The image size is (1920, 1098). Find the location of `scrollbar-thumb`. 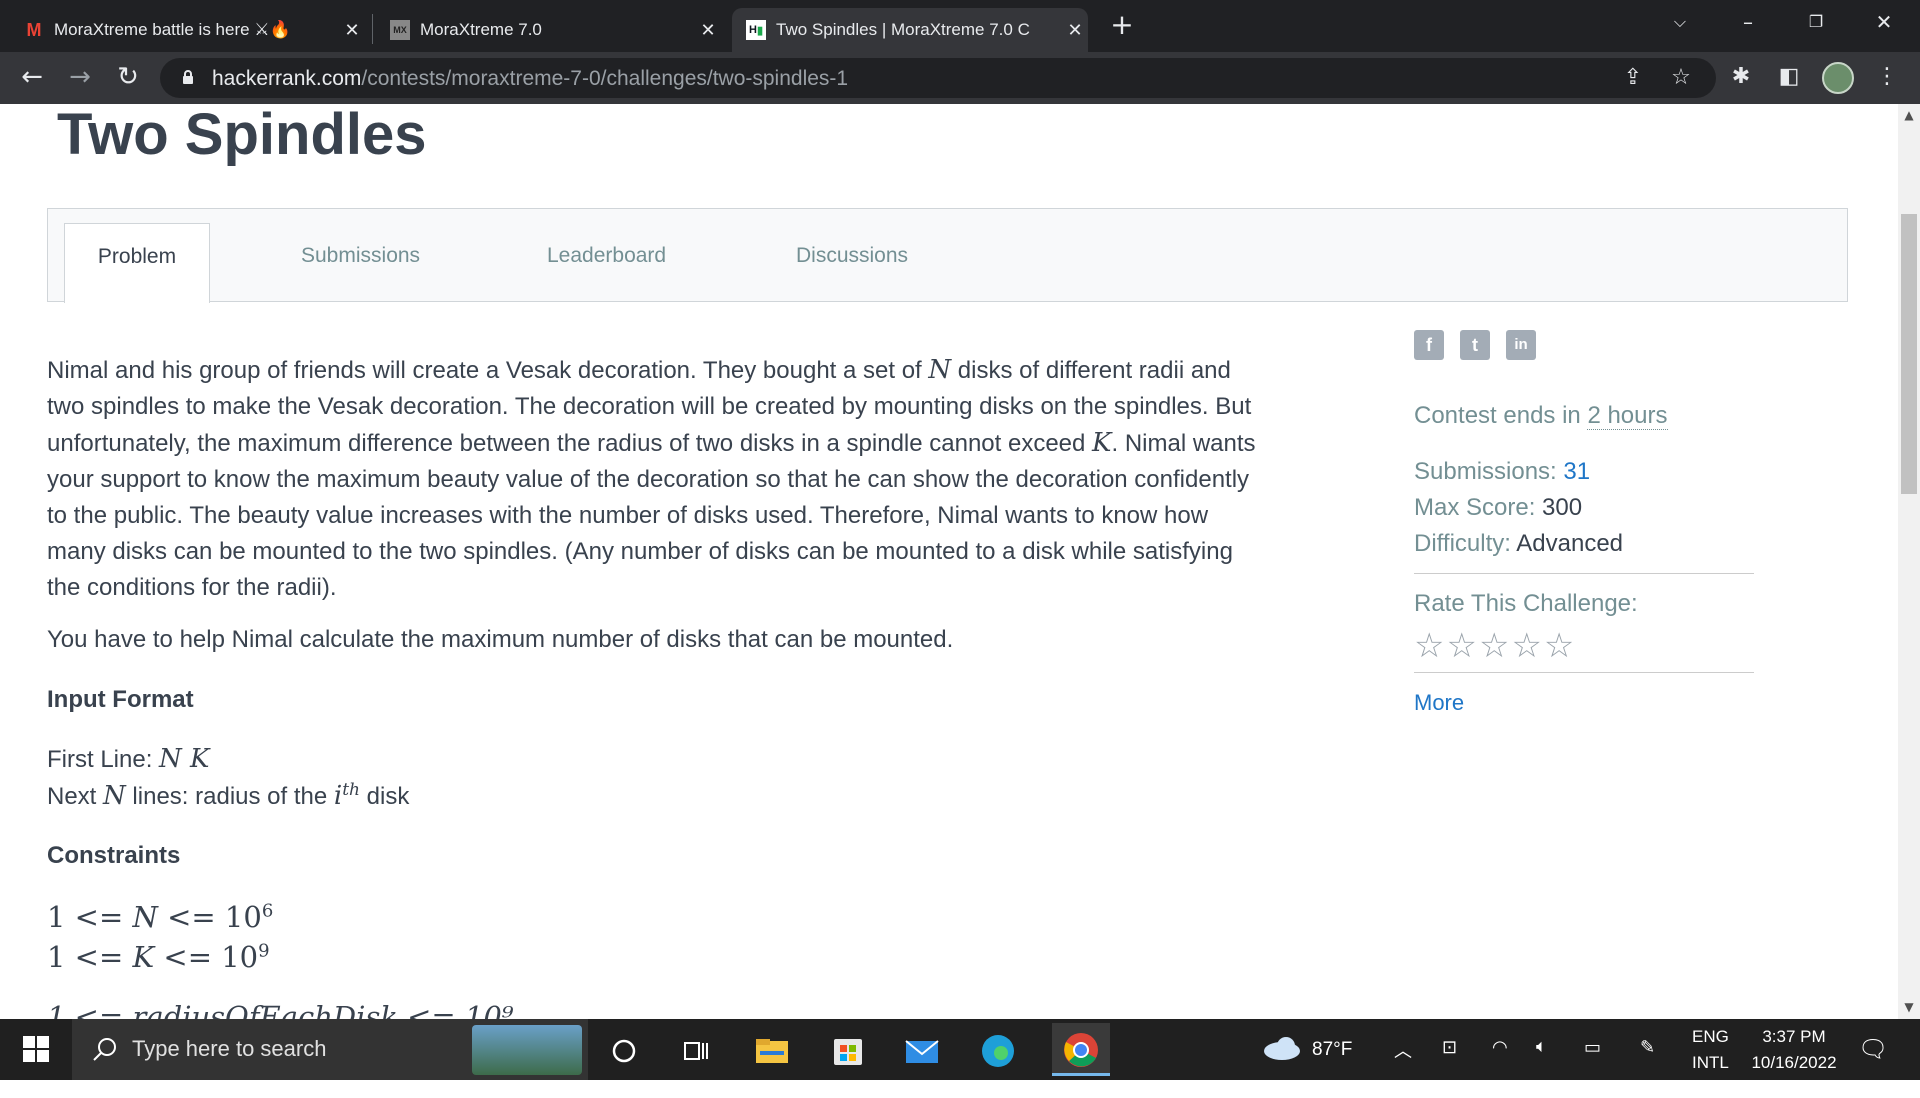

scrollbar-thumb is located at coordinates (1909, 354).